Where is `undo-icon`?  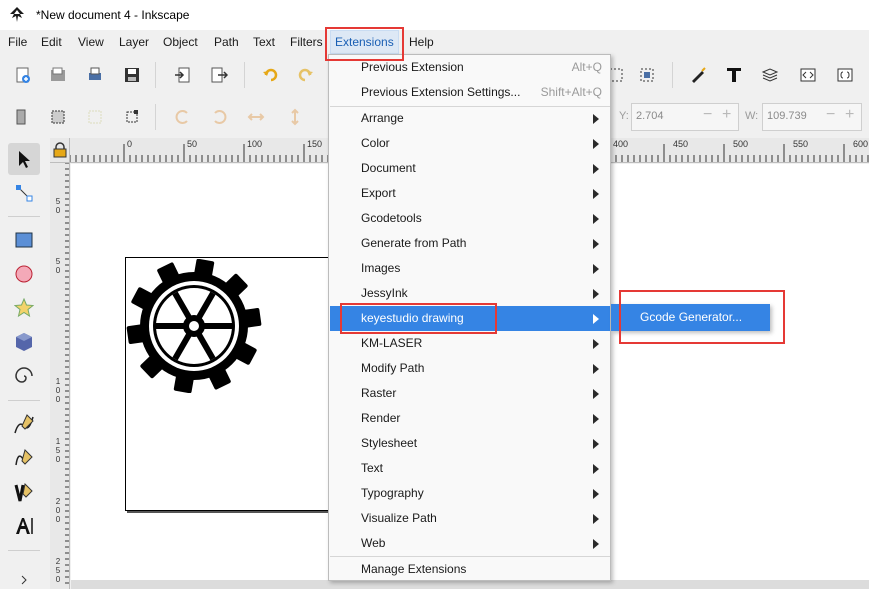
undo-icon is located at coordinates (270, 75).